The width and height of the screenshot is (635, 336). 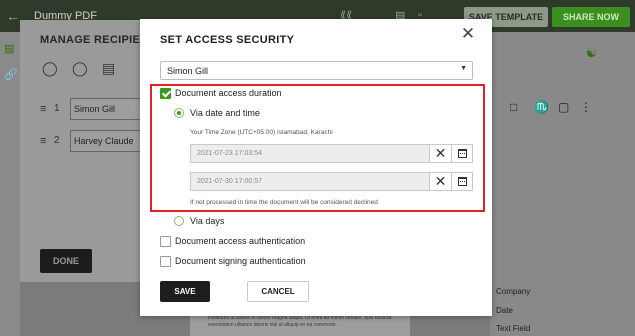 What do you see at coordinates (165, 93) in the screenshot?
I see `doc-access-duration-checkbox` at bounding box center [165, 93].